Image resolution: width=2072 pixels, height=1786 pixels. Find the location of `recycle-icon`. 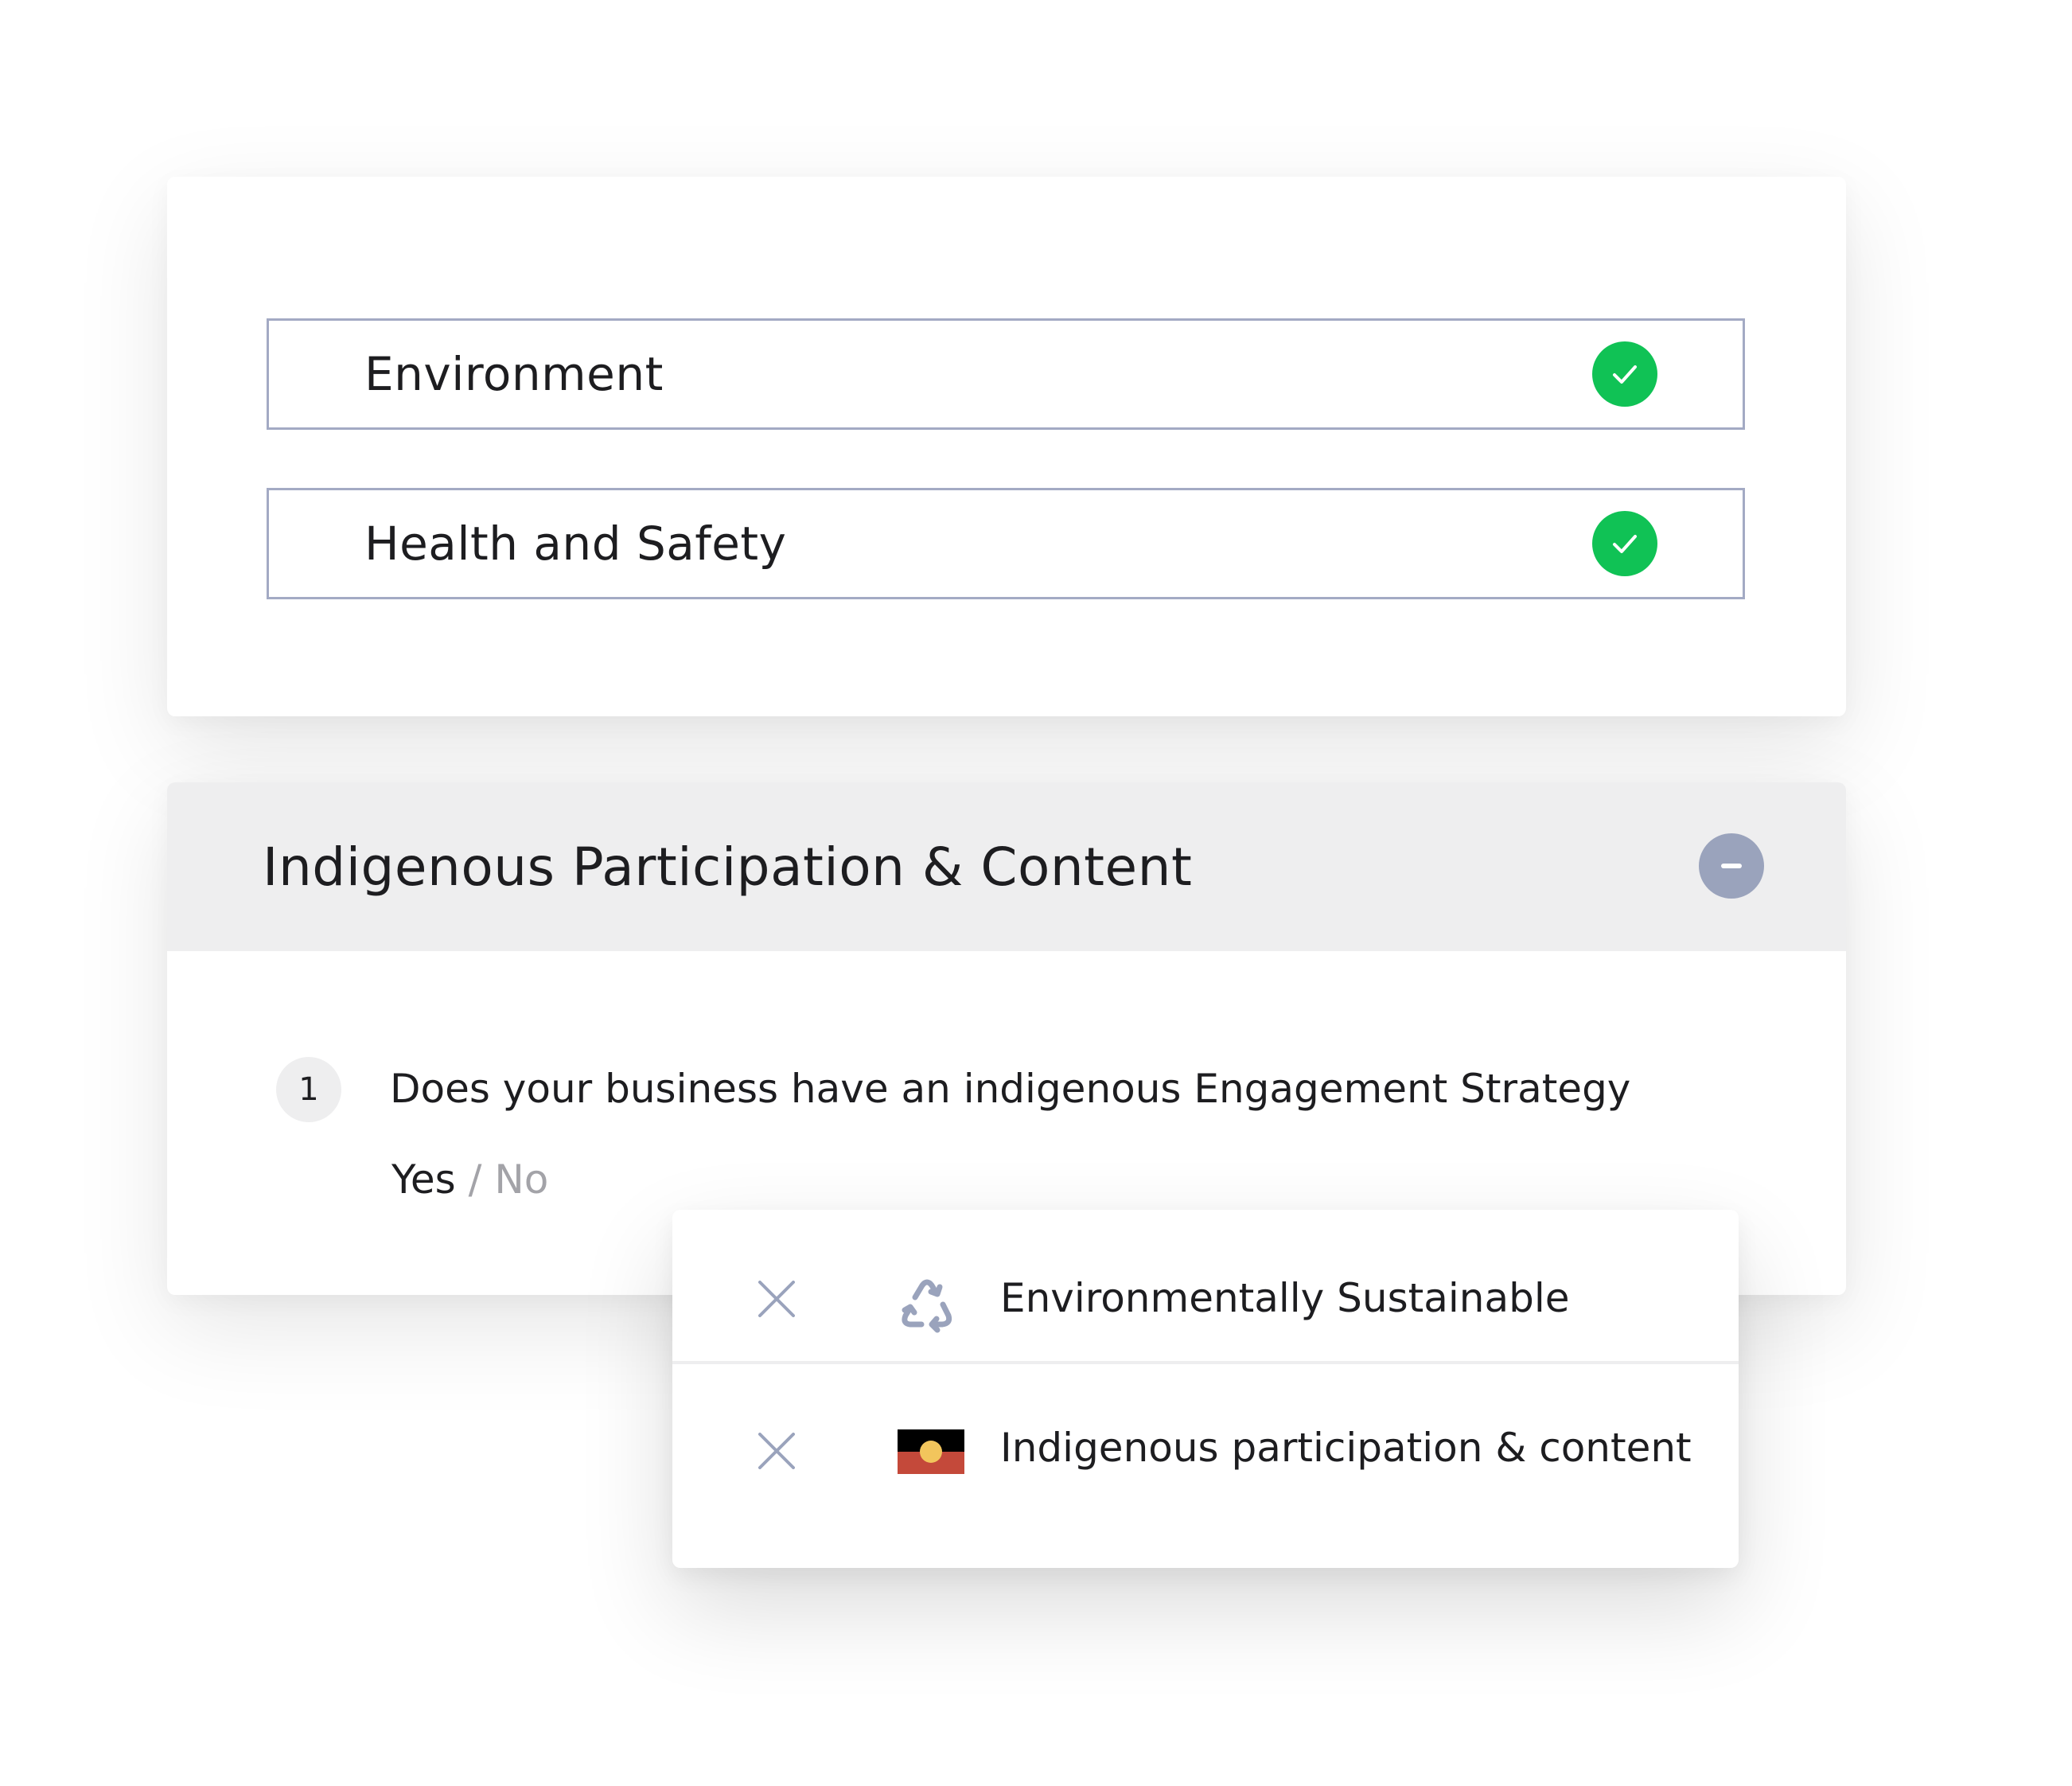

recycle-icon is located at coordinates (927, 1306).